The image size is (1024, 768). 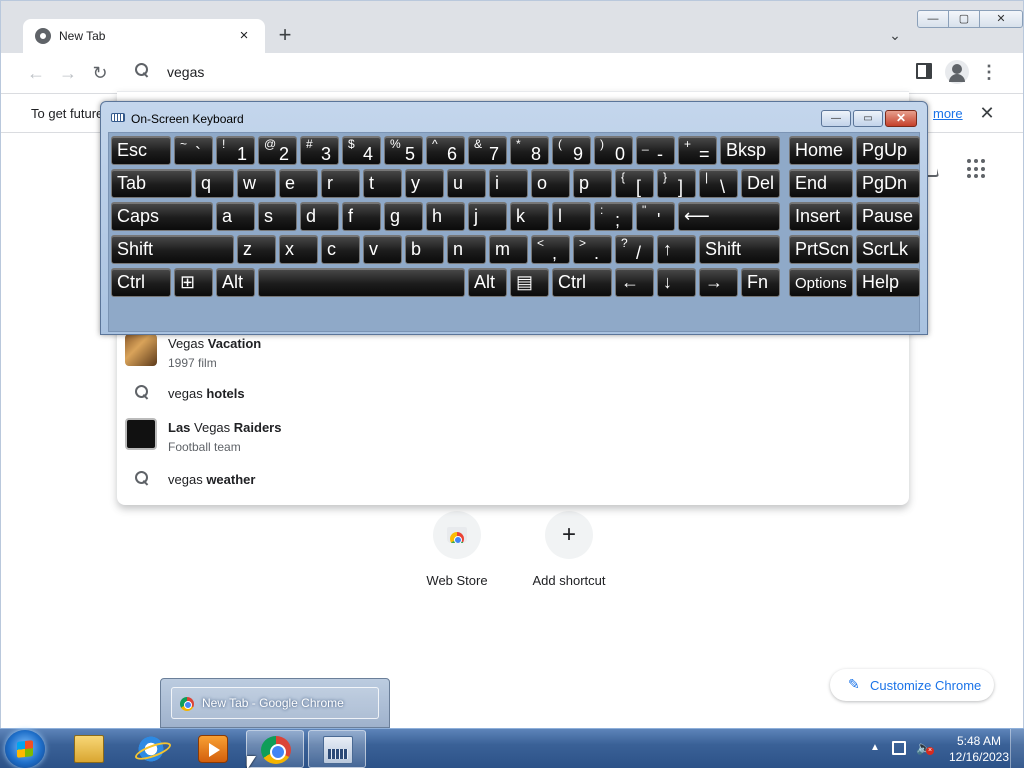 What do you see at coordinates (821, 216) in the screenshot?
I see `key-insert: Insert` at bounding box center [821, 216].